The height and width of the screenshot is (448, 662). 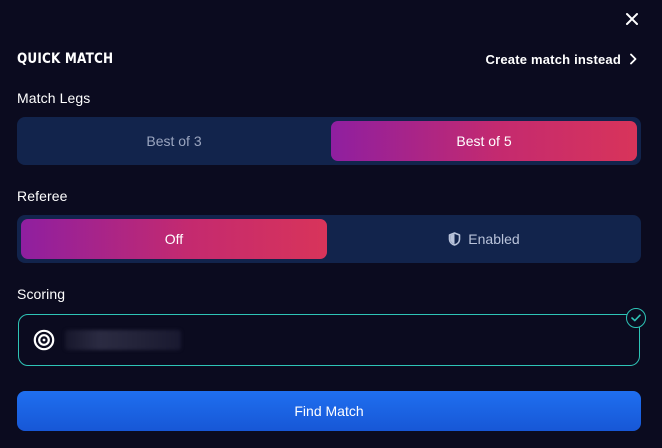 I want to click on referee-option-off: Off, so click(x=174, y=239).